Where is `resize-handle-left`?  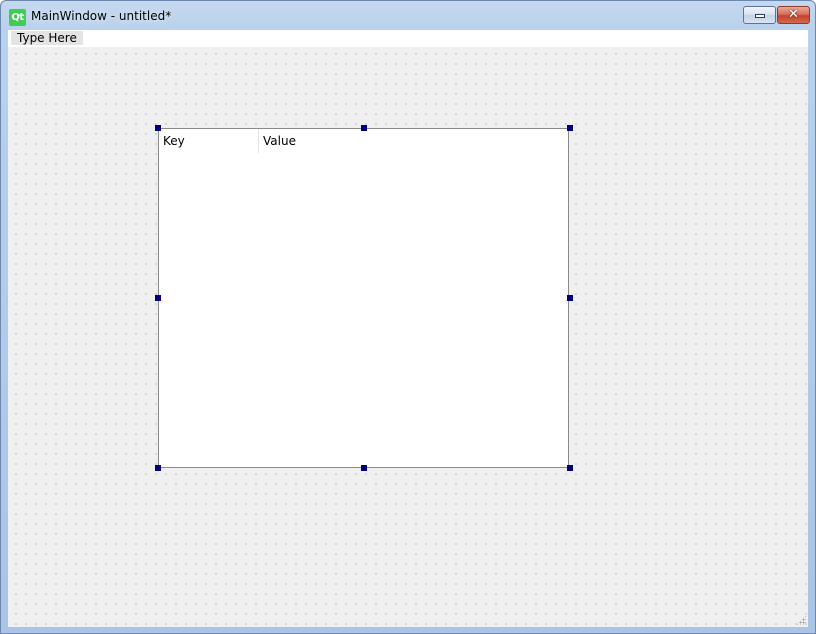 resize-handle-left is located at coordinates (158, 298).